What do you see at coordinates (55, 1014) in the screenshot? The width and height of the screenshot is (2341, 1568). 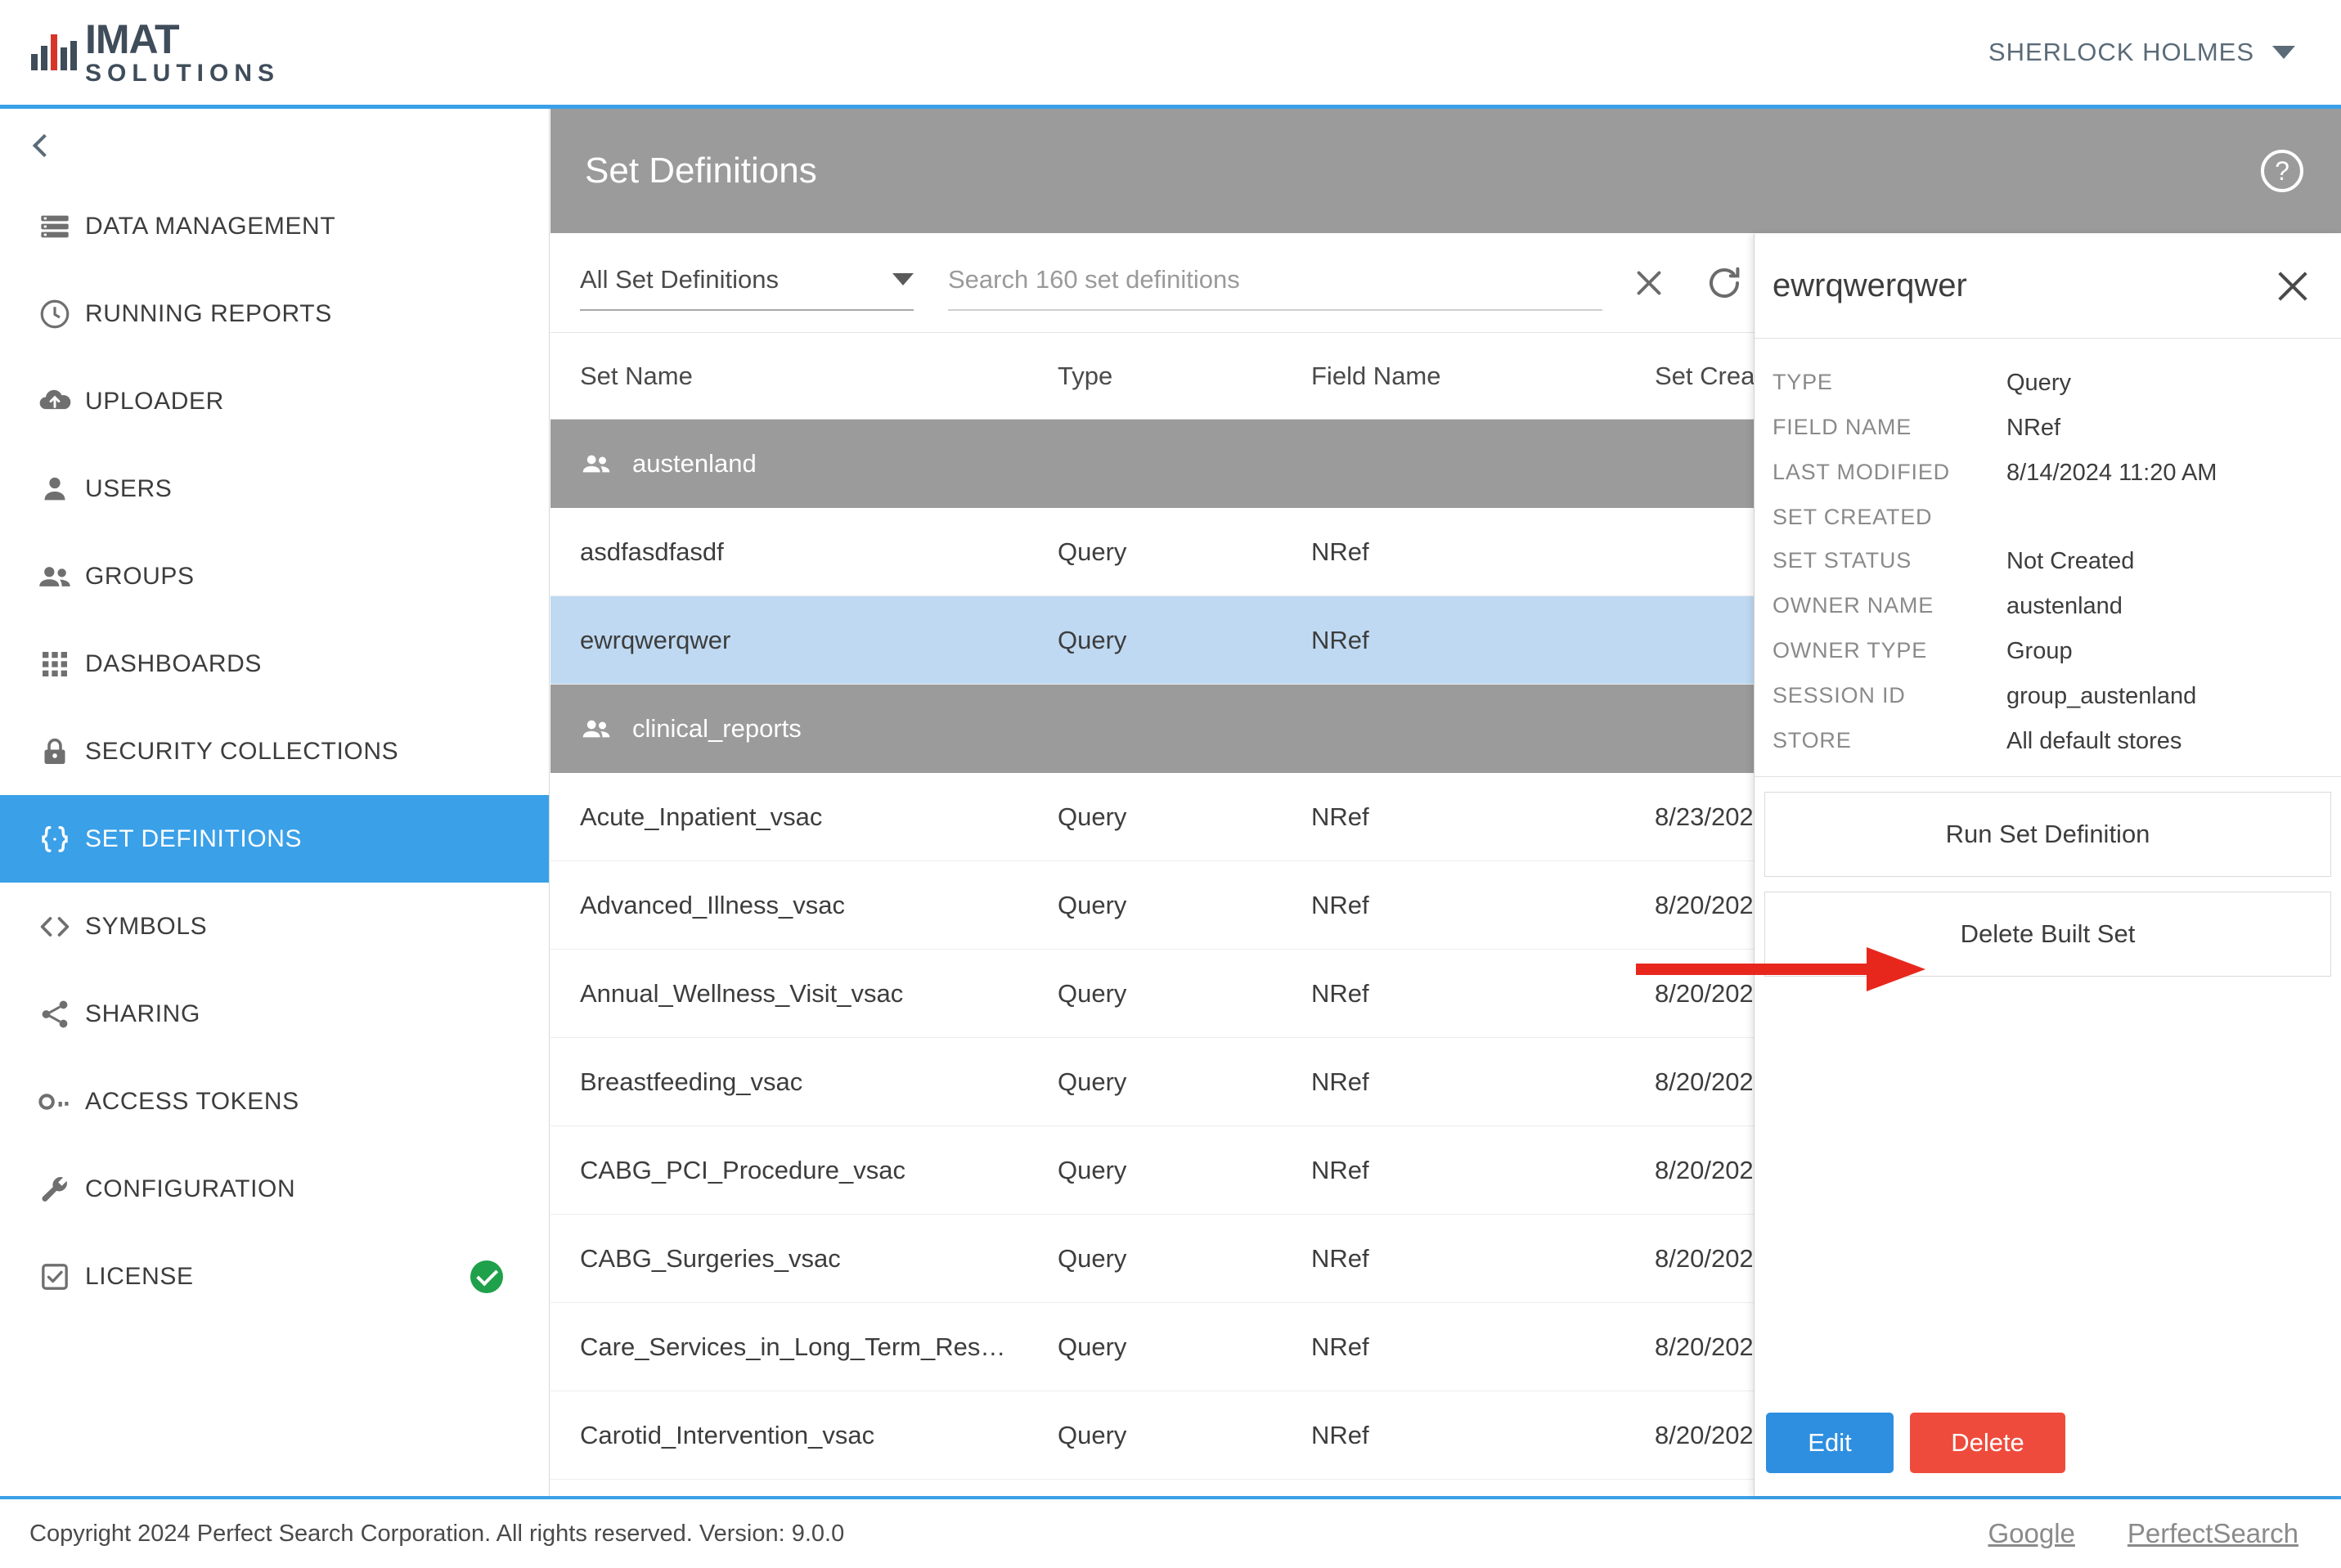 I see `share-icon` at bounding box center [55, 1014].